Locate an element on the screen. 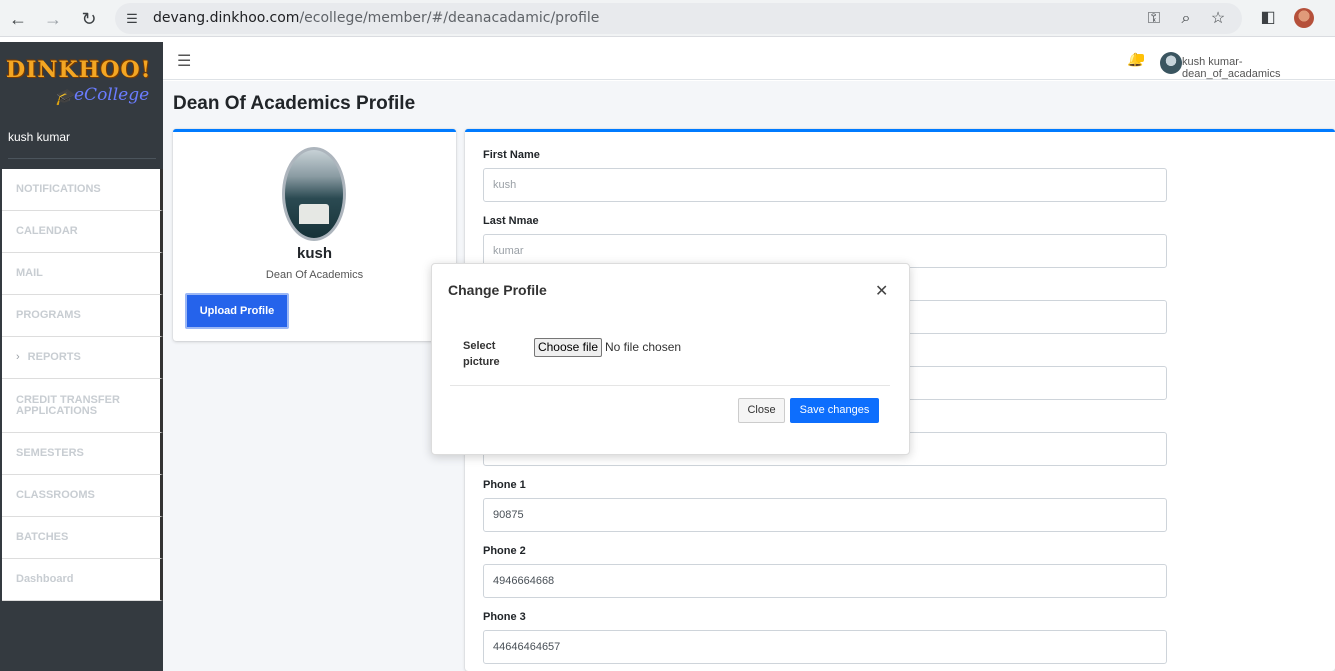  sidebar-item-classrooms: CLASSROOMS is located at coordinates (82, 496).